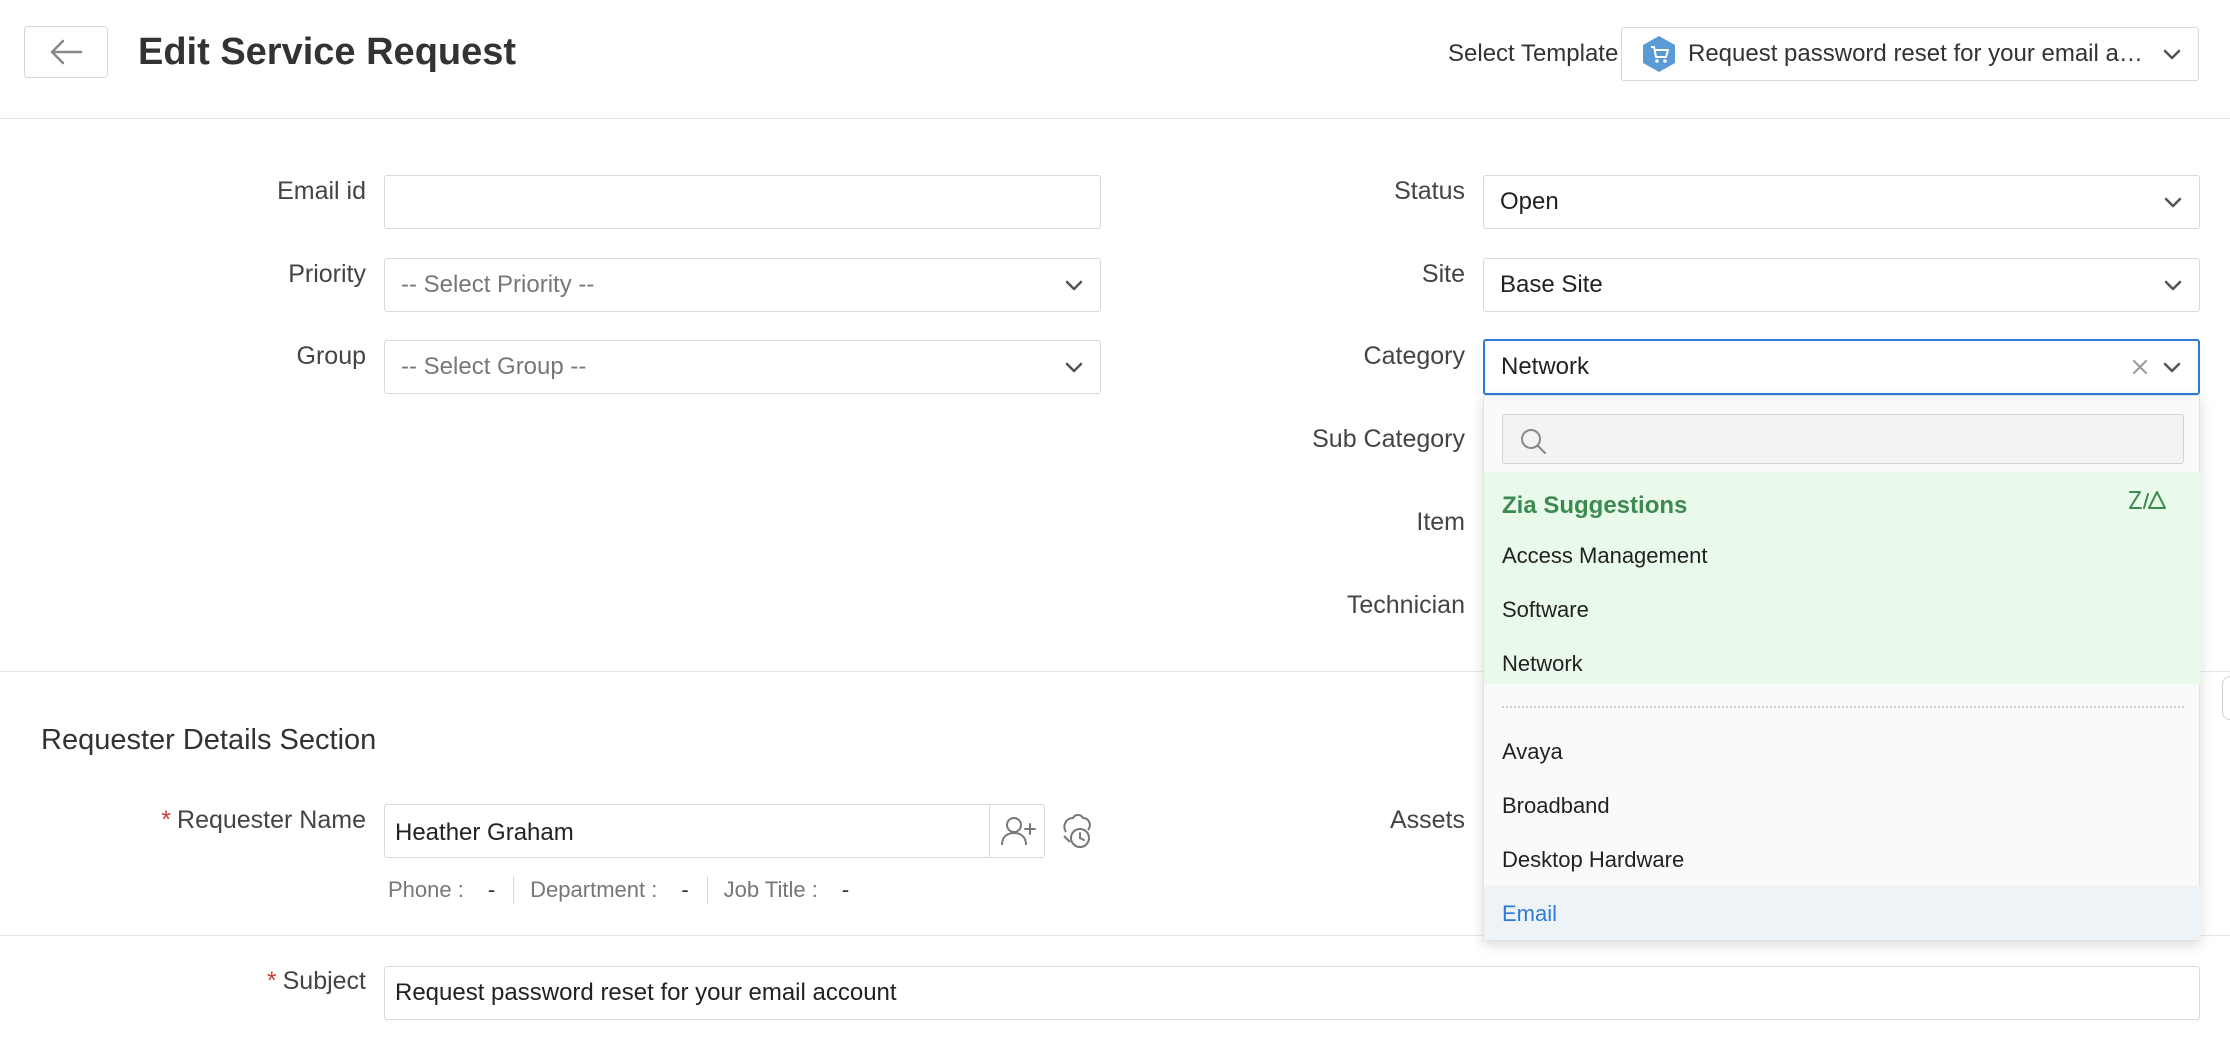 The height and width of the screenshot is (1042, 2230). What do you see at coordinates (685, 889) in the screenshot?
I see `department-value: -` at bounding box center [685, 889].